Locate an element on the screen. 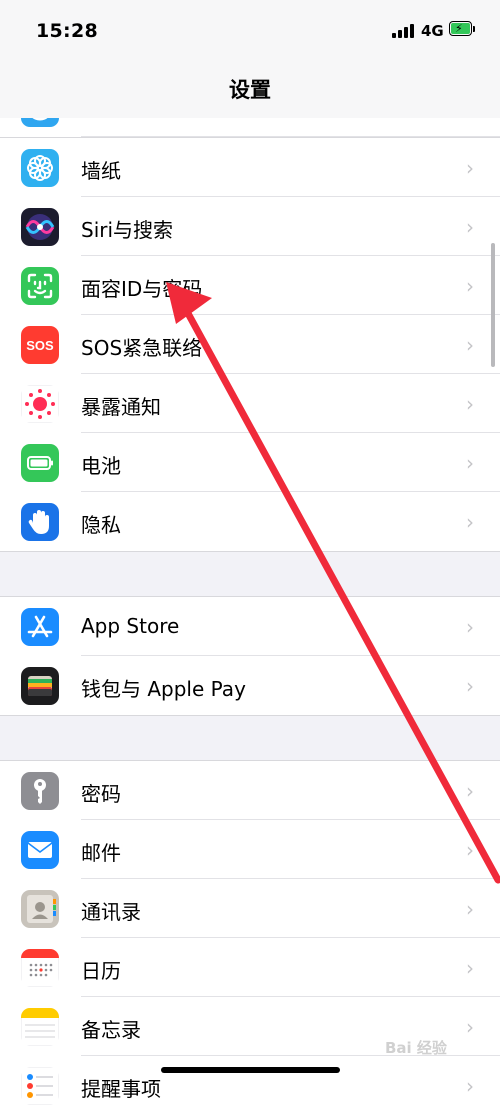 This screenshot has width=500, height=1115. page-title: 设置 is located at coordinates (250, 90).